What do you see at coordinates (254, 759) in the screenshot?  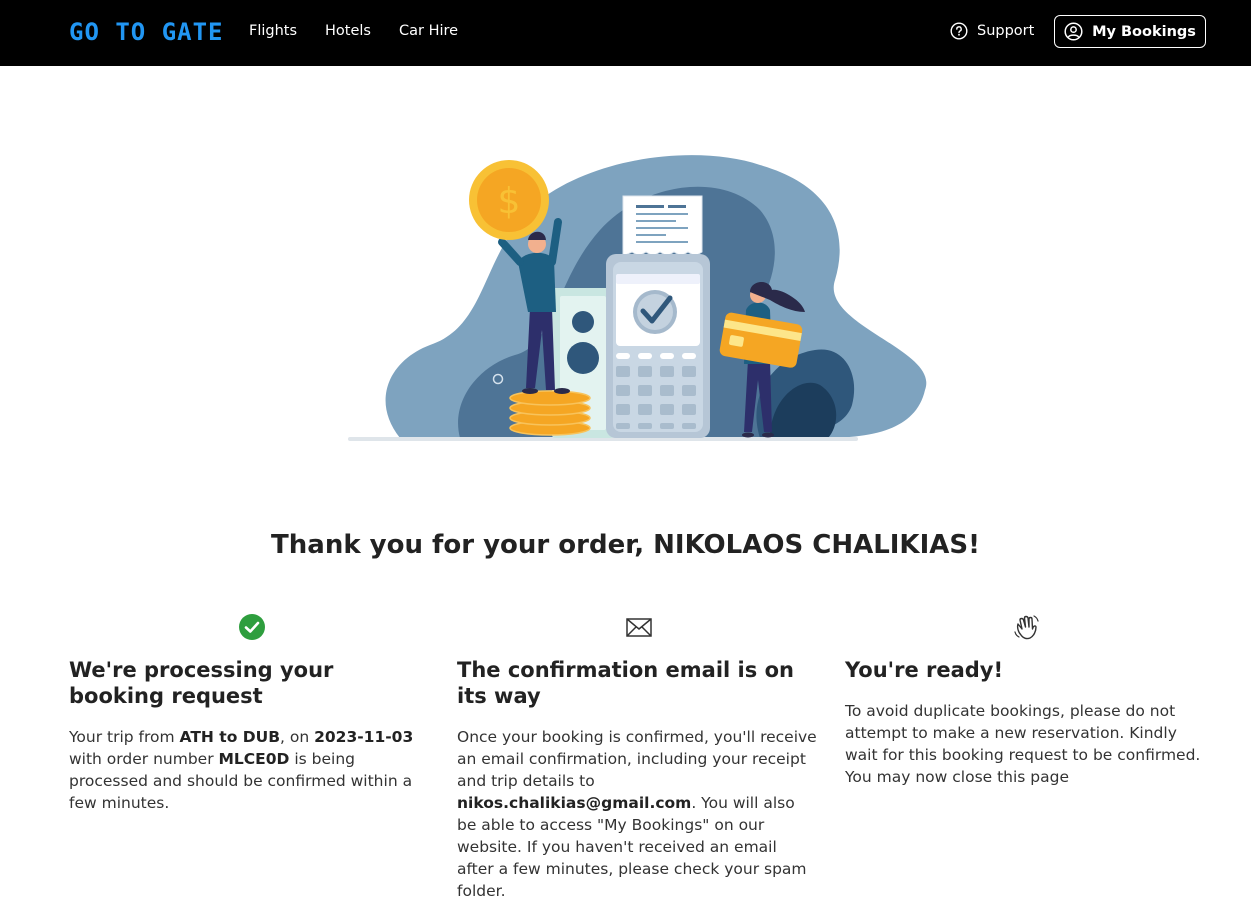 I see `order-number: MLCE0D` at bounding box center [254, 759].